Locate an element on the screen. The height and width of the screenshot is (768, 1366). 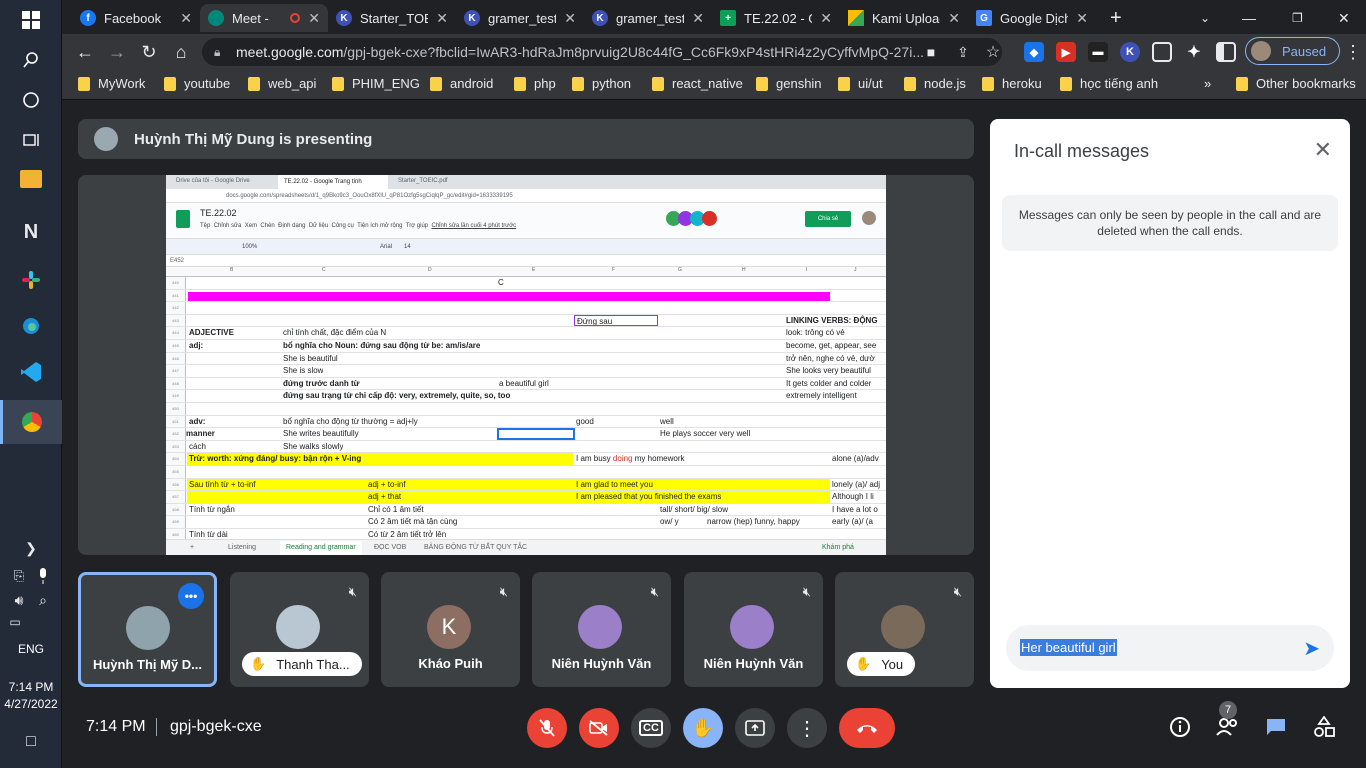
profile-button: Paused is located at coordinates (1292, 51).